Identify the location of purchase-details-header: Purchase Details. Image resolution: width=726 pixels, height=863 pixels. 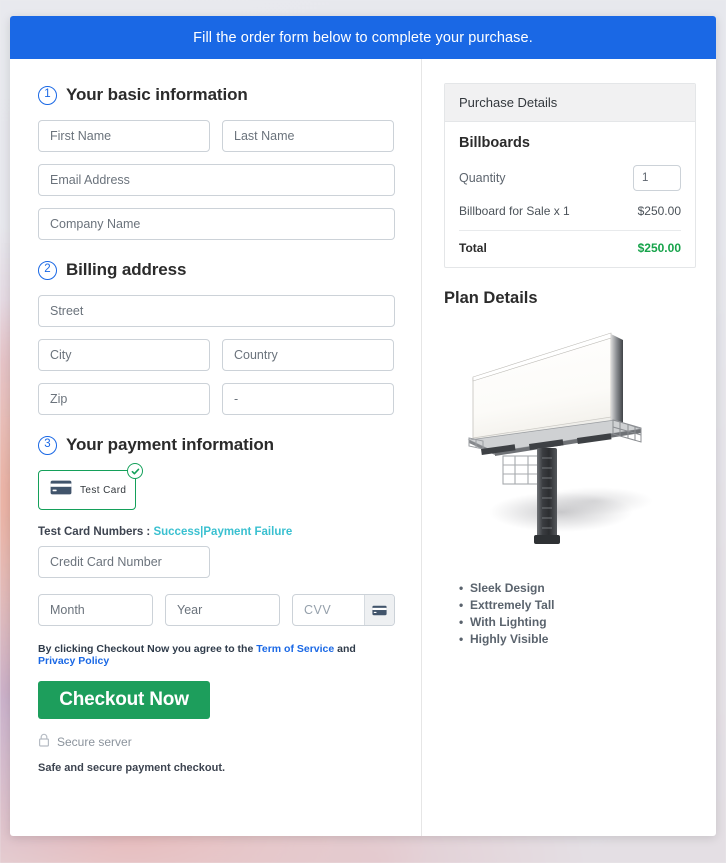
(570, 103).